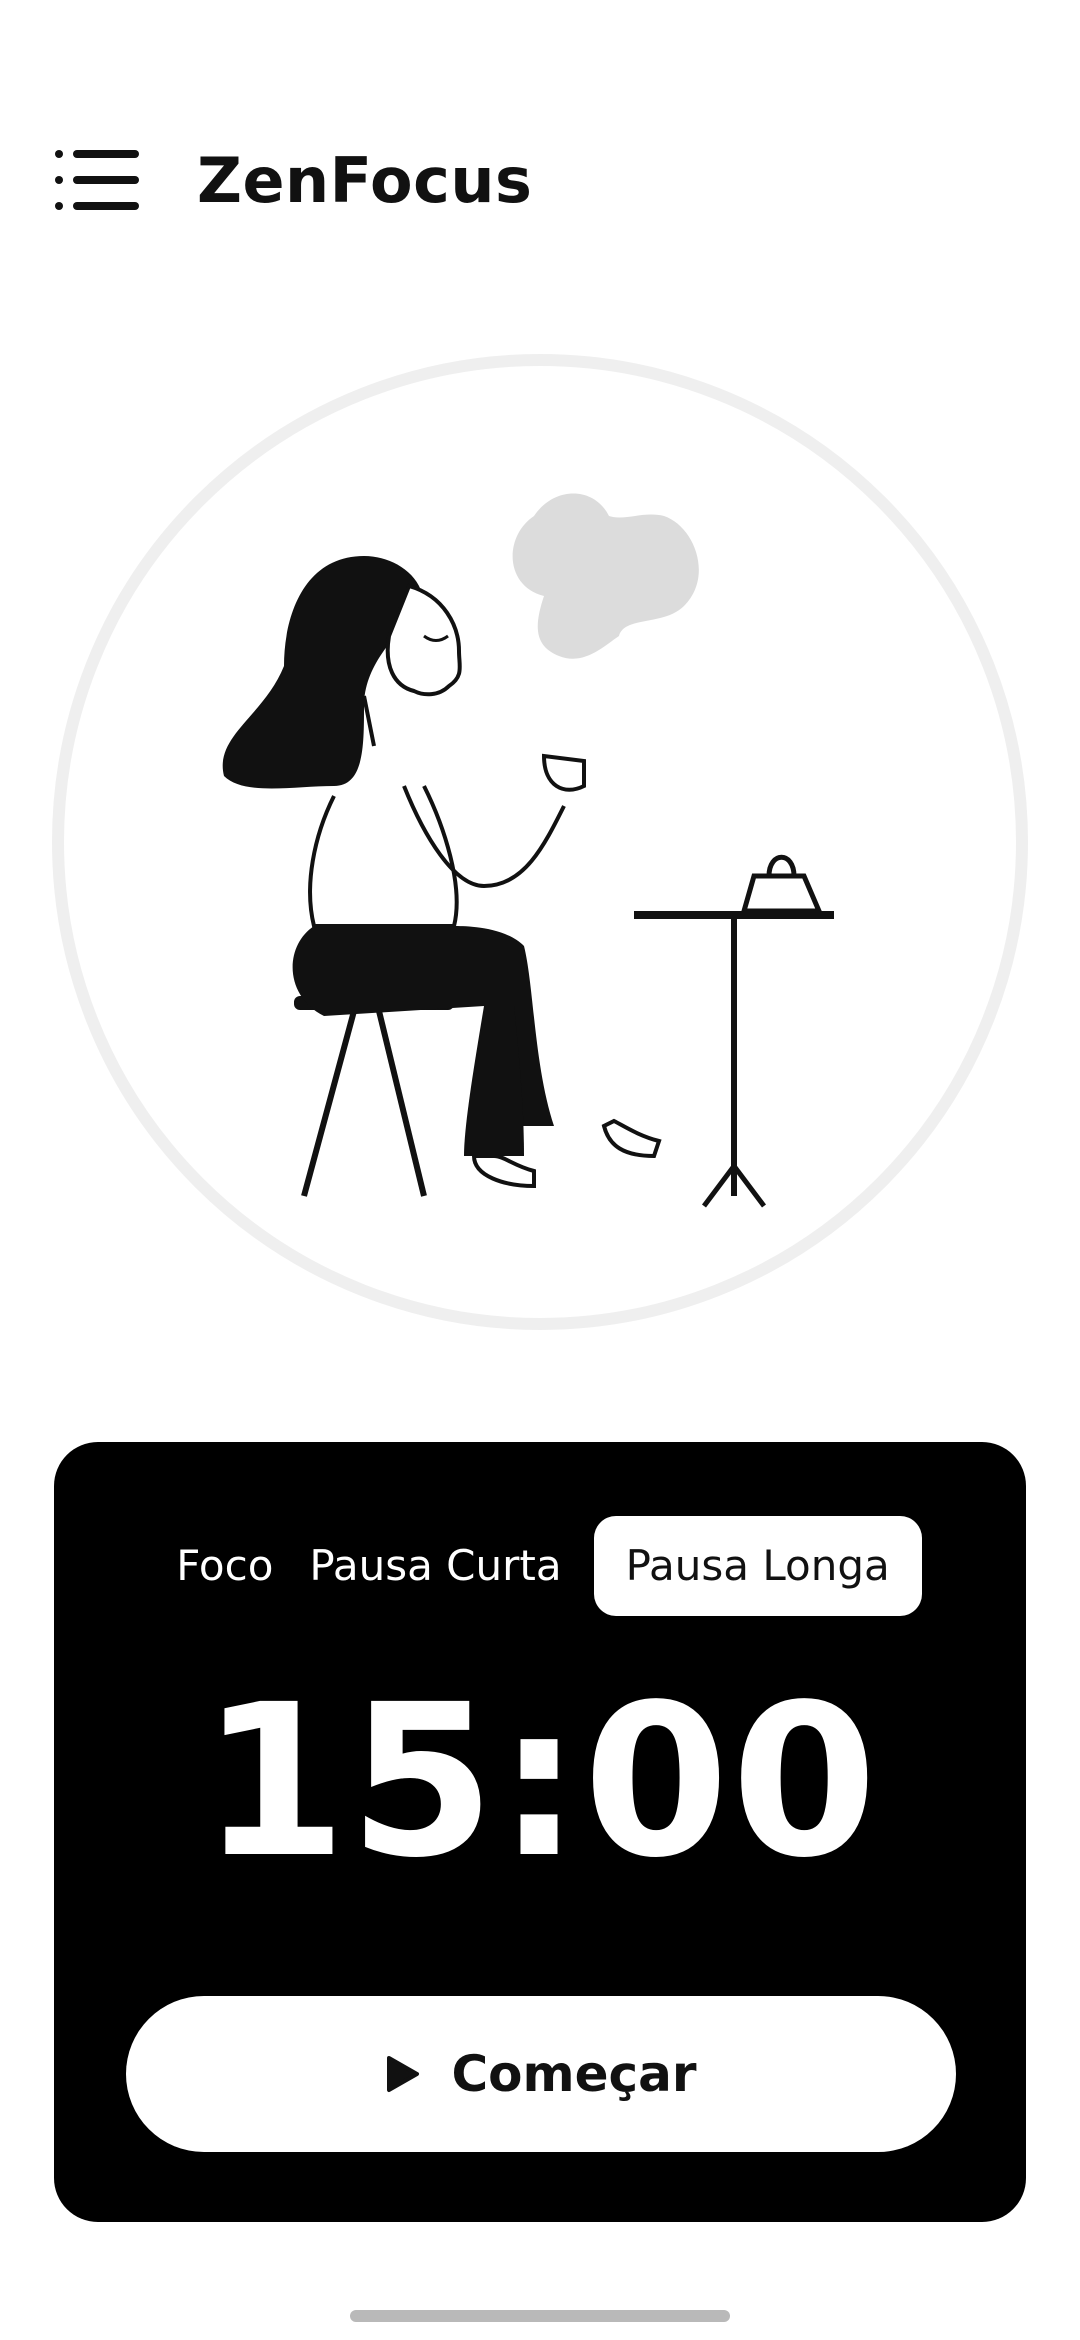 This screenshot has height=2340, width=1080. Describe the element at coordinates (757, 1566) in the screenshot. I see `tab-pausa-longa: Pausa Longa` at that location.